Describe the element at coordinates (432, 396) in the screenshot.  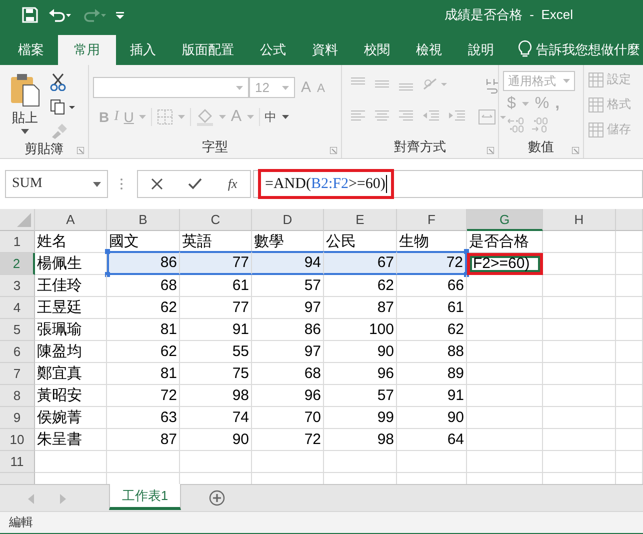
I see `table-cell: 91` at that location.